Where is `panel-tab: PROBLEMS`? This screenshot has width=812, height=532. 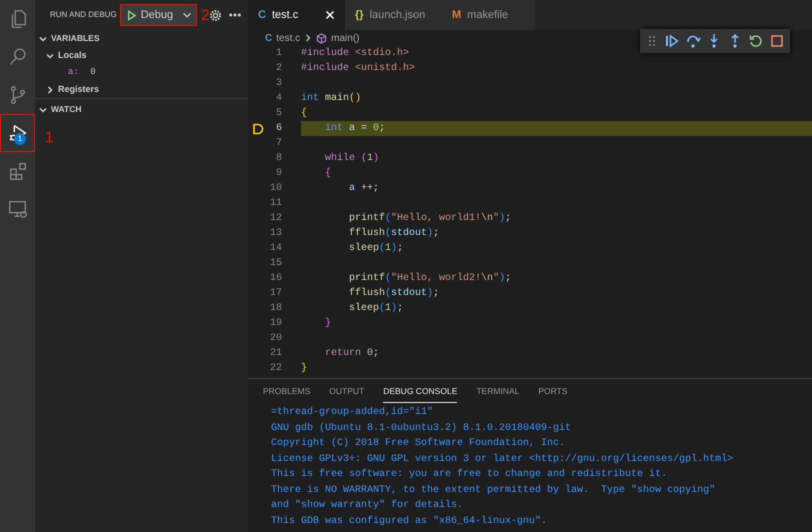 panel-tab: PROBLEMS is located at coordinates (286, 392).